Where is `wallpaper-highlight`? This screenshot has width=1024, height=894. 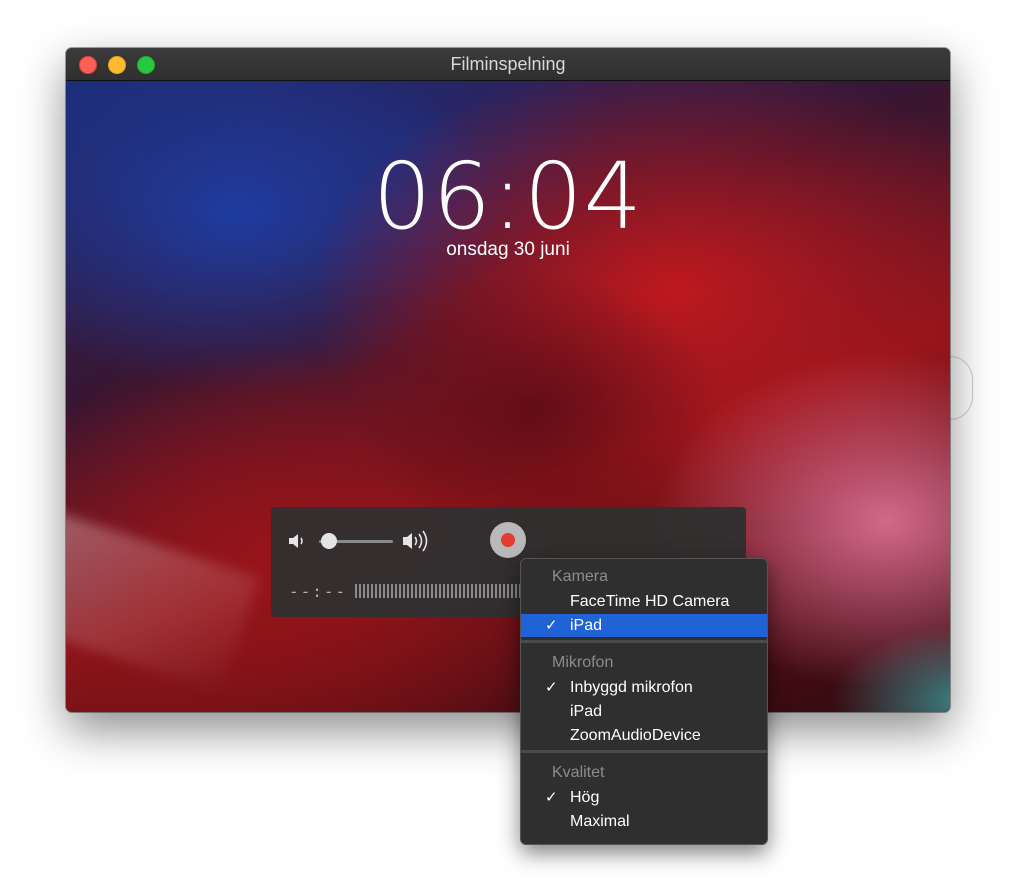
wallpaper-highlight is located at coordinates (163, 601).